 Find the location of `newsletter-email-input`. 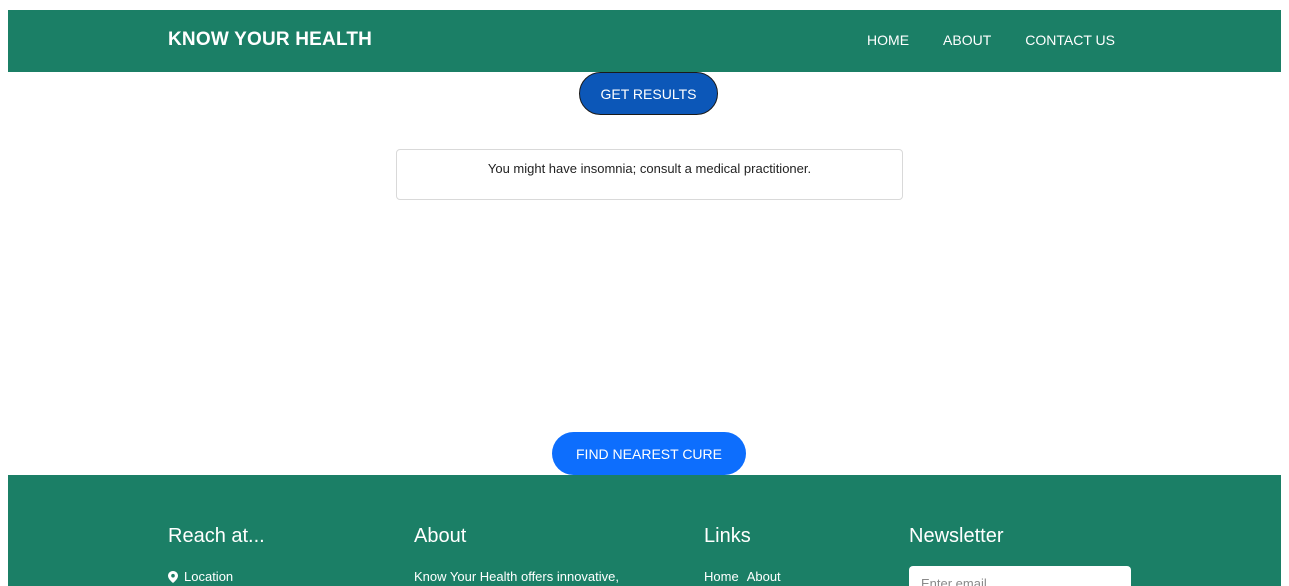

newsletter-email-input is located at coordinates (1020, 576).